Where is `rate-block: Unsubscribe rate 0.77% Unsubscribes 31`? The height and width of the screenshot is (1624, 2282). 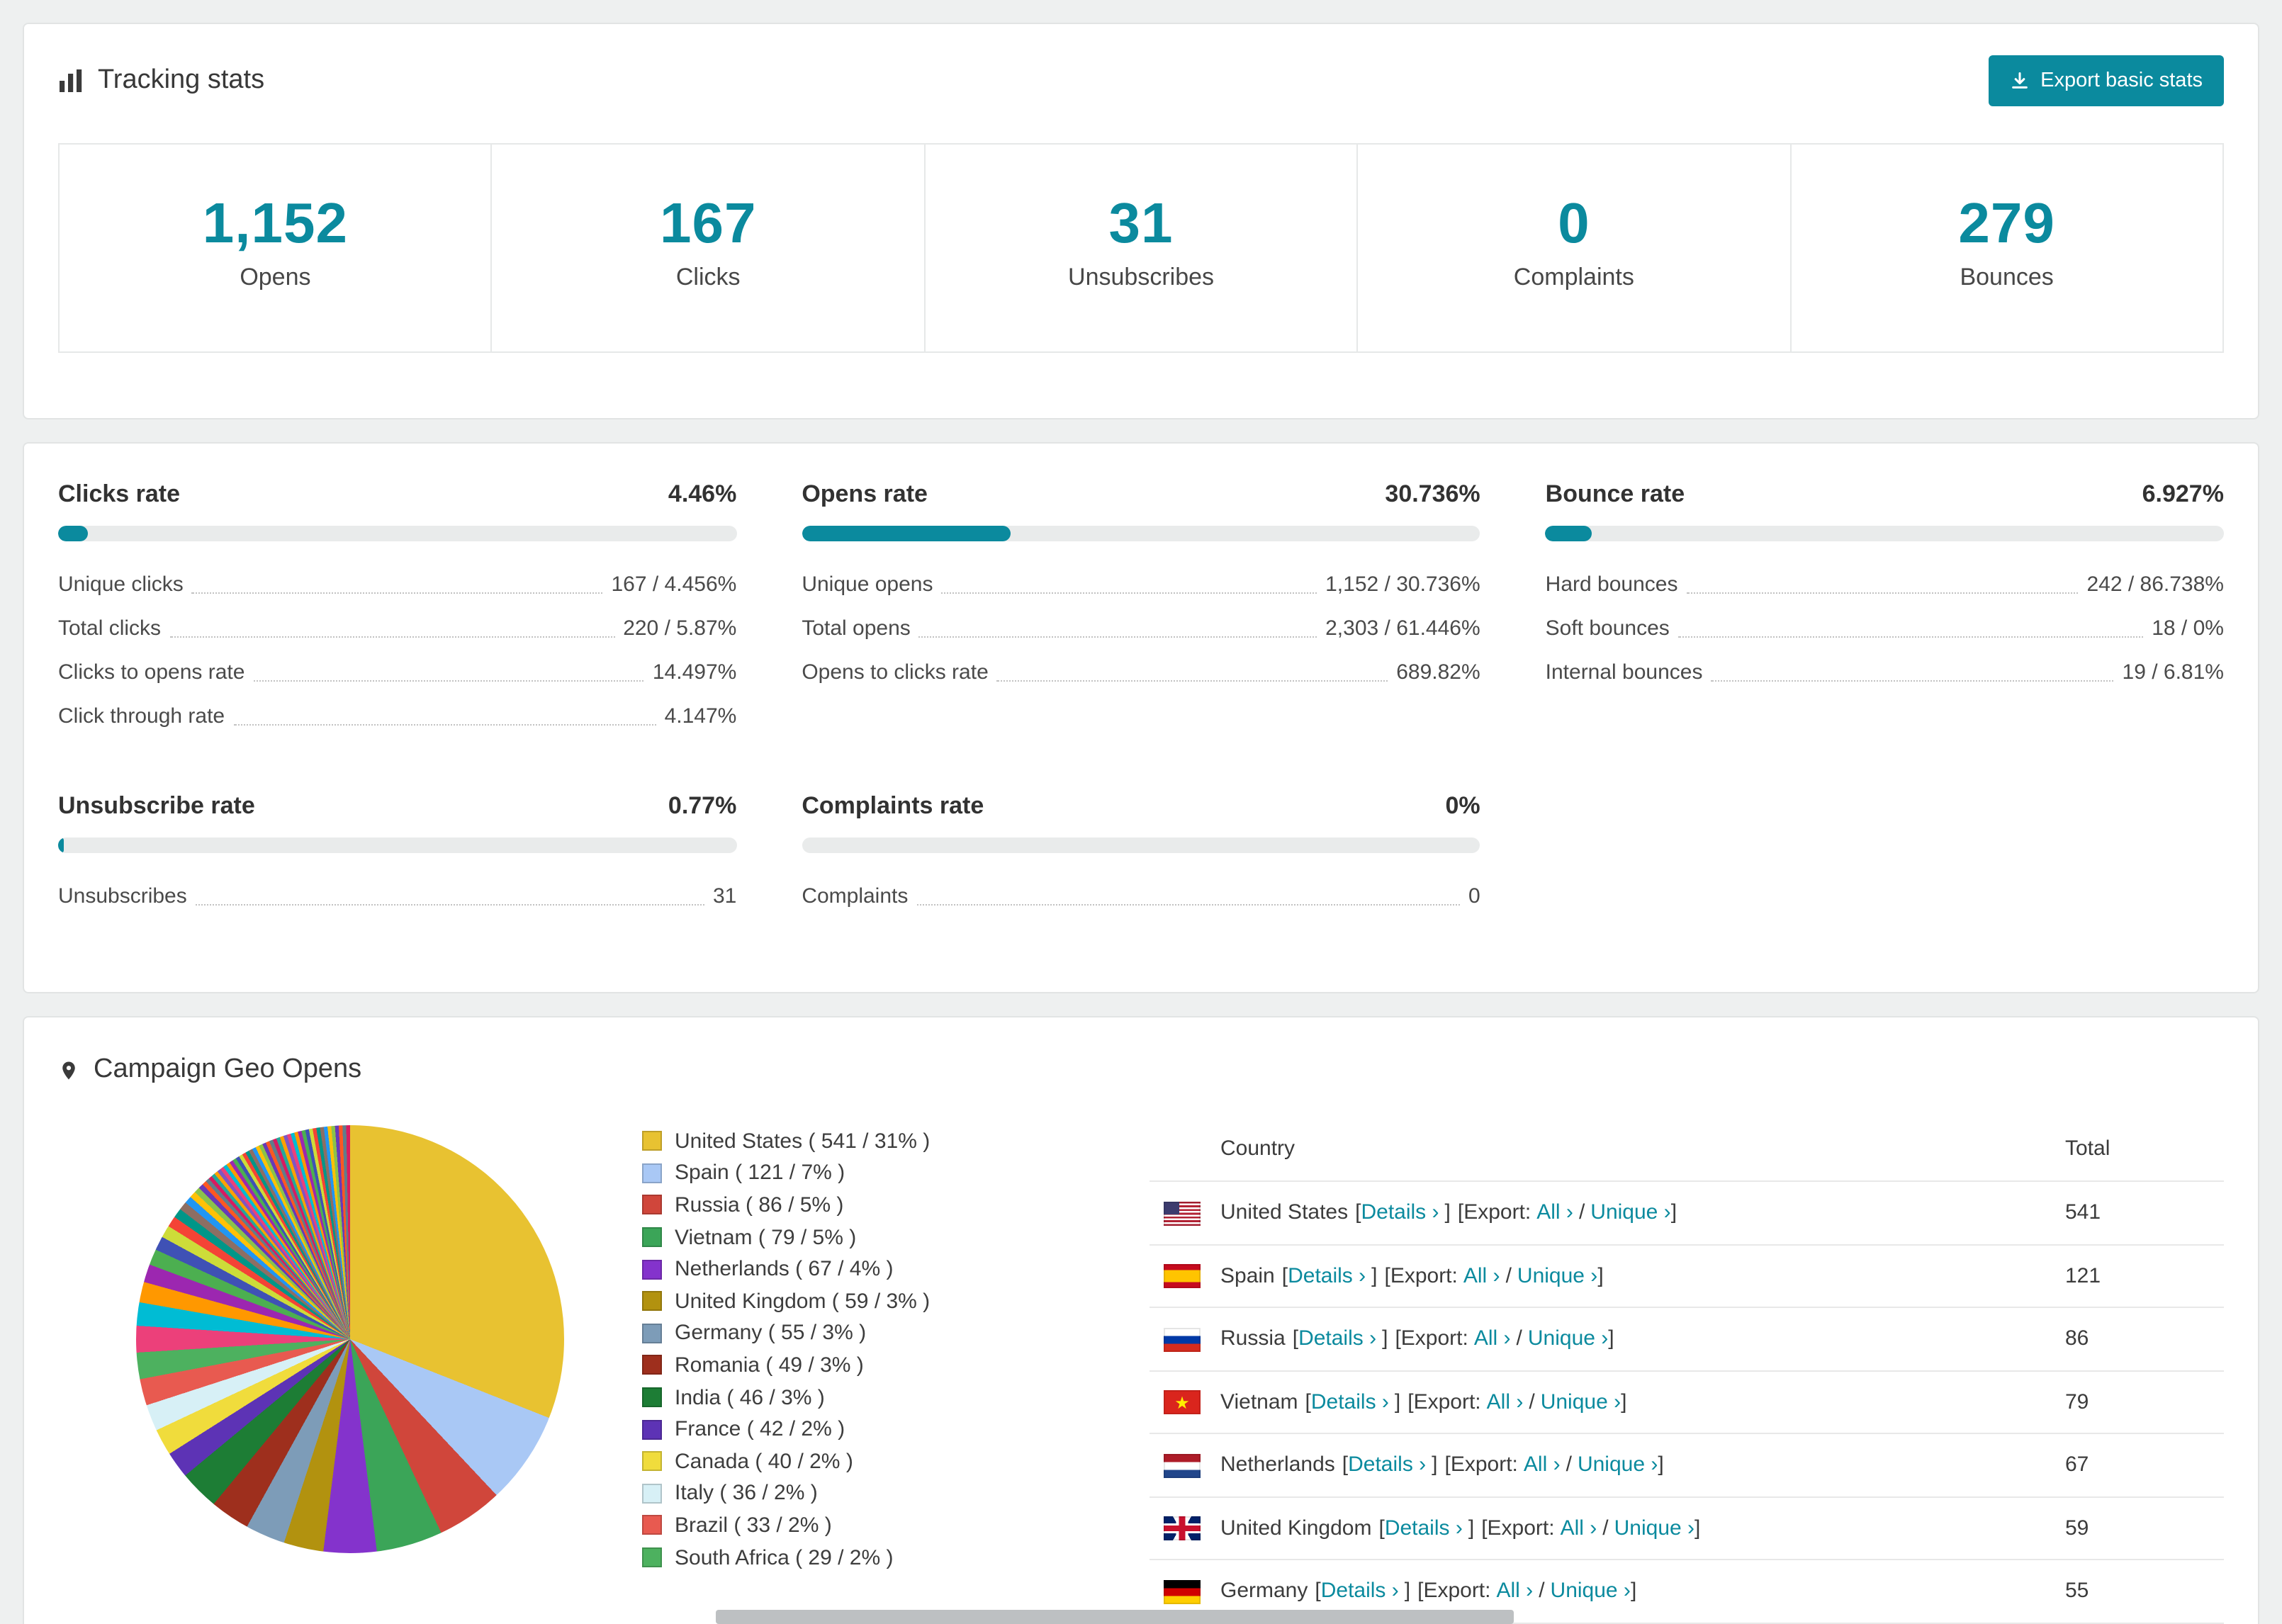
rate-block: Unsubscribe rate 0.77% Unsubscribes 31 is located at coordinates (397, 855).